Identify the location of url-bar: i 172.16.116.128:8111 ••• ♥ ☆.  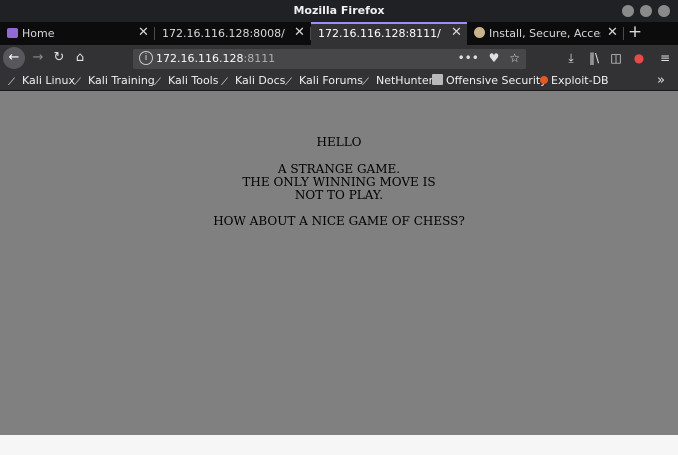
(329, 59).